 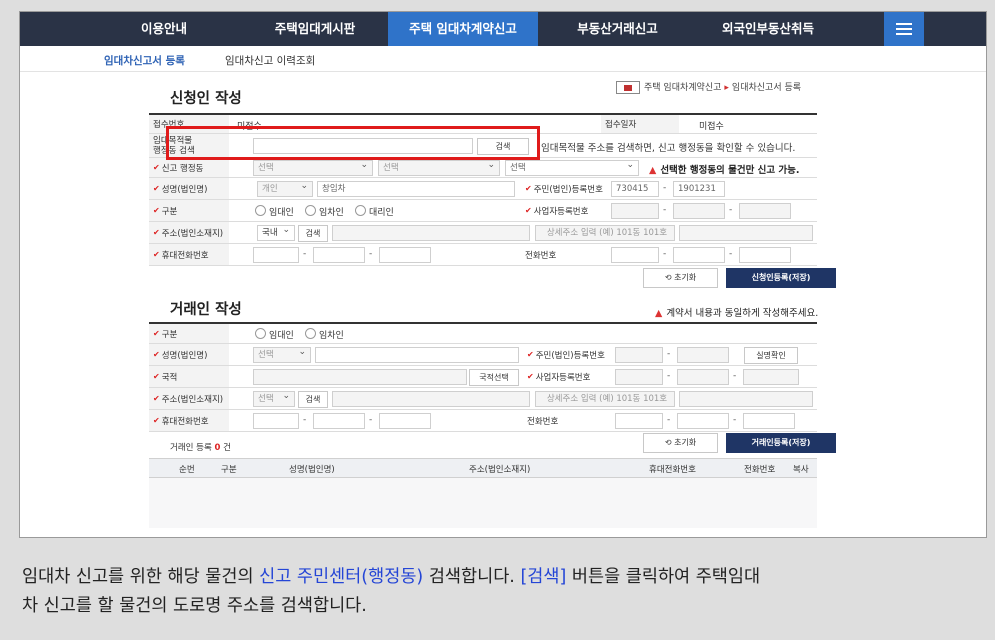 I want to click on person-type-select: 개인, so click(x=285, y=189).